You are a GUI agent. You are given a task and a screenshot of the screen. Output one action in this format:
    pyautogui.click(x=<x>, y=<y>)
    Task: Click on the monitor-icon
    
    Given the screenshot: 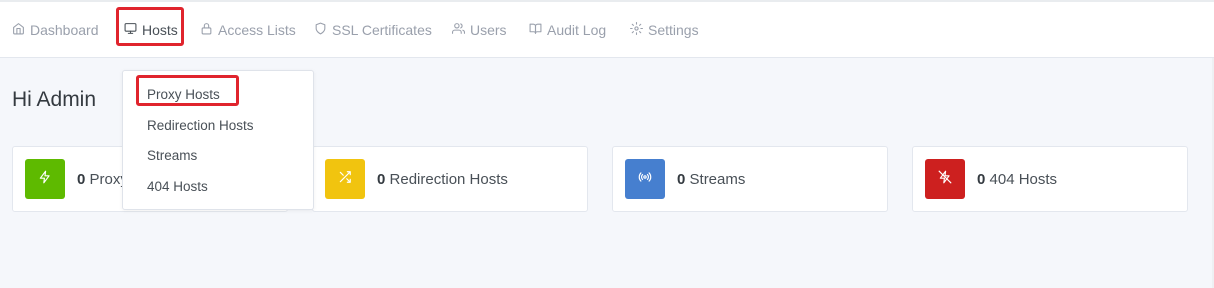 What is the action you would take?
    pyautogui.click(x=130, y=30)
    